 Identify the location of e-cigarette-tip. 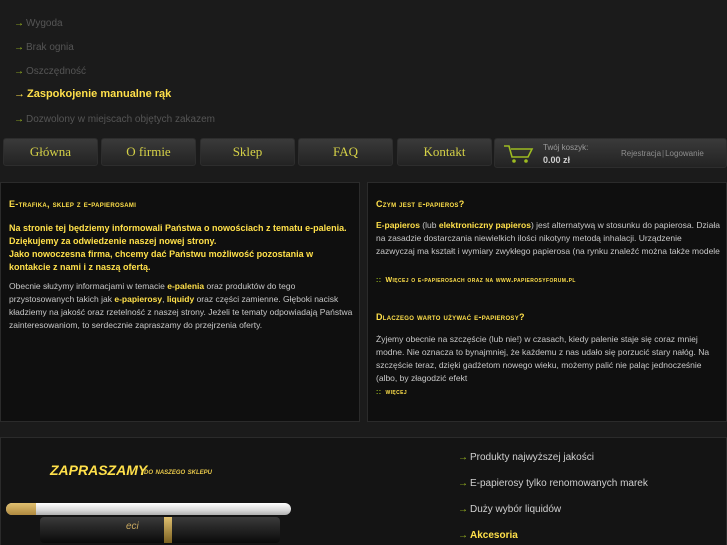
(21, 509).